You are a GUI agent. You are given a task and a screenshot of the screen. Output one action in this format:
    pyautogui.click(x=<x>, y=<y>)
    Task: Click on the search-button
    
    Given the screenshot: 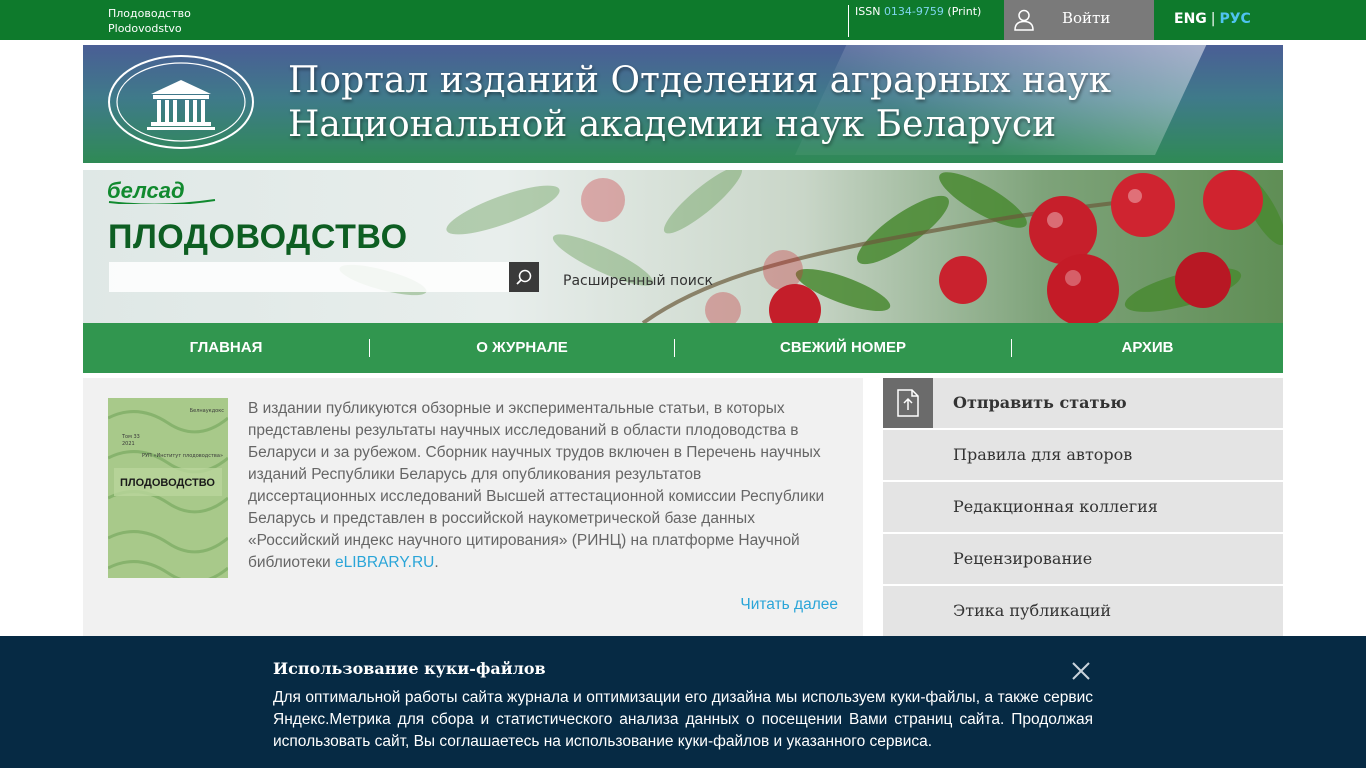 What is the action you would take?
    pyautogui.click(x=524, y=277)
    